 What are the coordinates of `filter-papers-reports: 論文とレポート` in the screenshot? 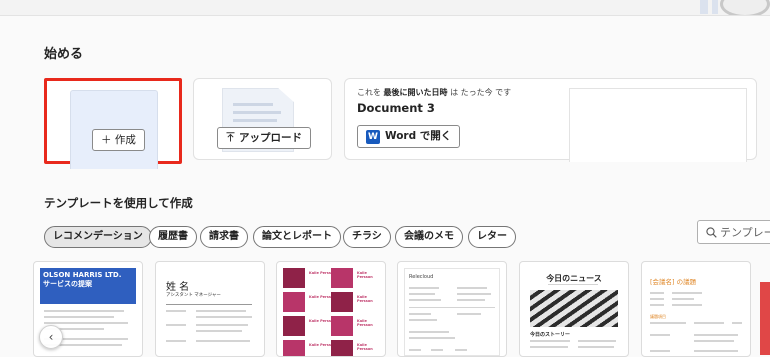 It's located at (297, 237).